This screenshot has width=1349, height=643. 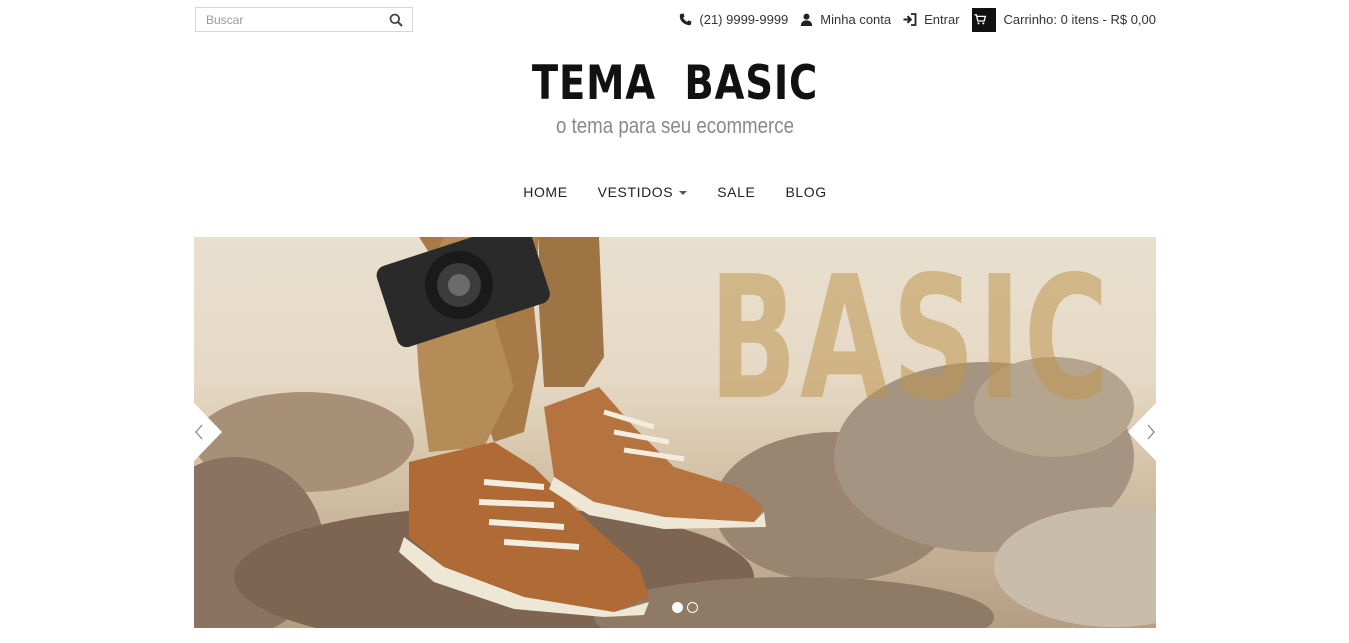 I want to click on slider-prev-button, so click(x=209, y=432).